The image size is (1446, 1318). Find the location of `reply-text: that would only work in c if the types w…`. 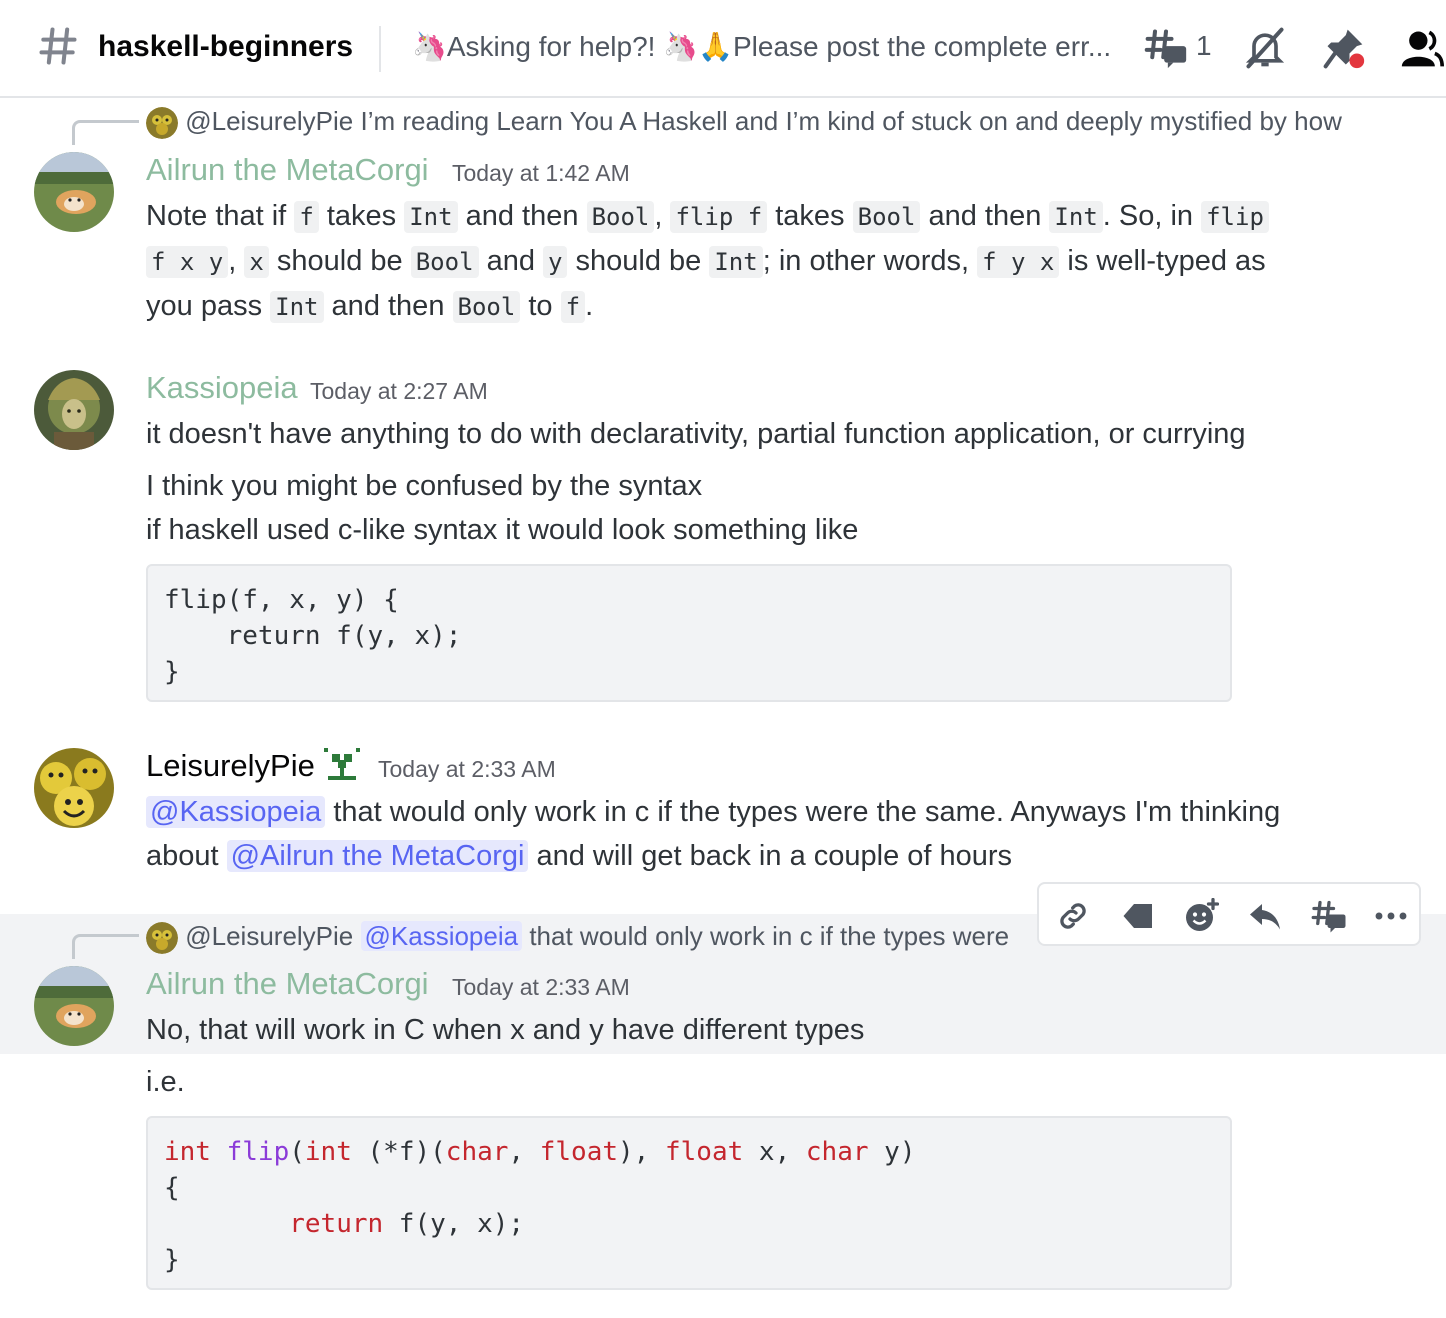

reply-text: that would only work in c if the types w… is located at coordinates (769, 936).